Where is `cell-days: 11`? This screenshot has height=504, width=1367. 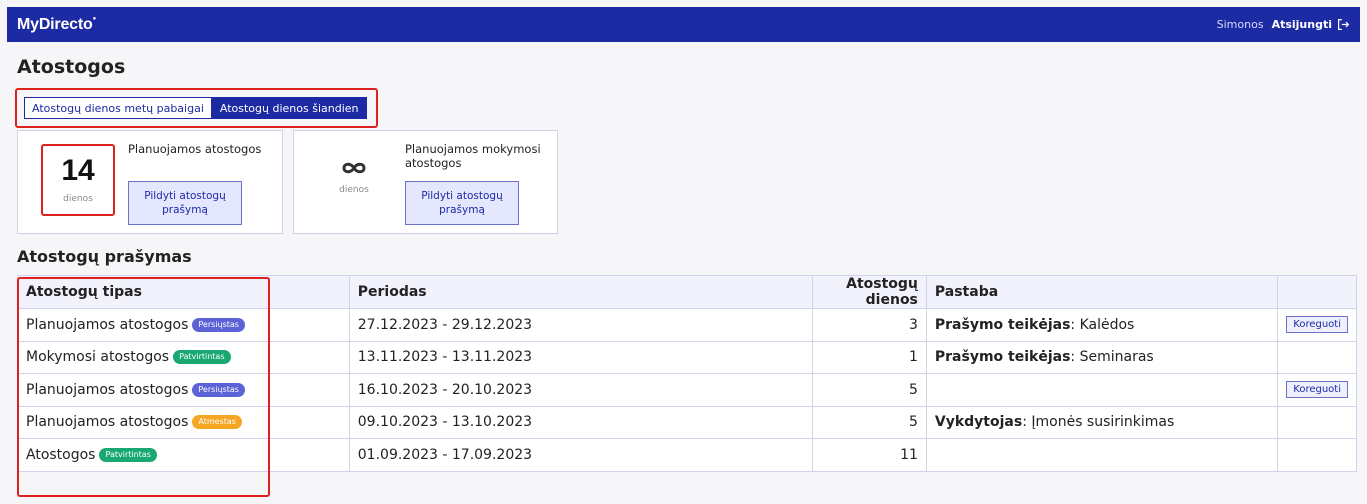
cell-days: 11 is located at coordinates (869, 455).